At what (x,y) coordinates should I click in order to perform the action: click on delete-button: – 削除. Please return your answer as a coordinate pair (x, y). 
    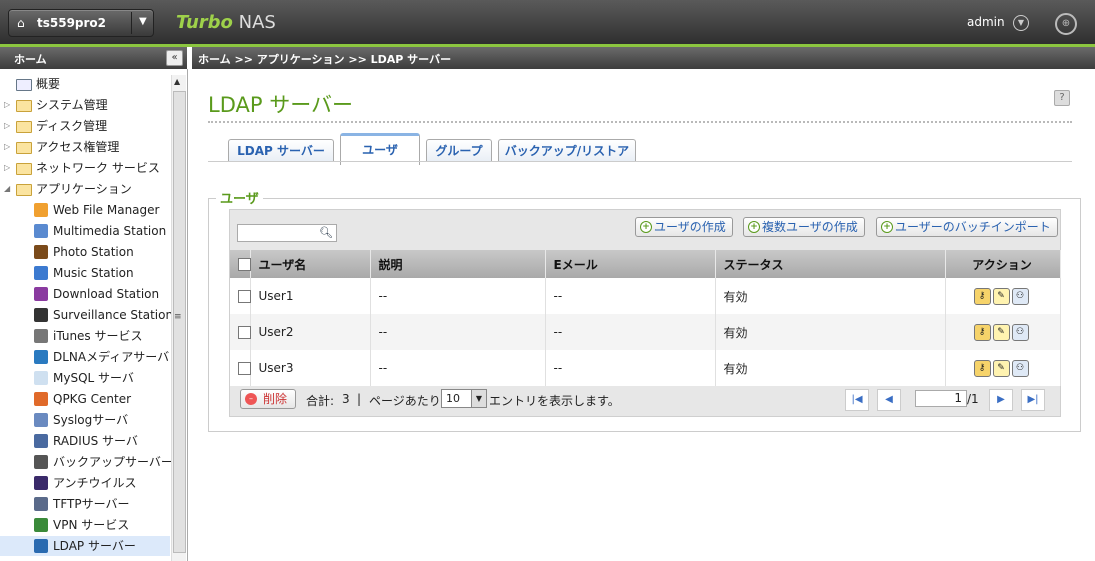
    Looking at the image, I should click on (268, 399).